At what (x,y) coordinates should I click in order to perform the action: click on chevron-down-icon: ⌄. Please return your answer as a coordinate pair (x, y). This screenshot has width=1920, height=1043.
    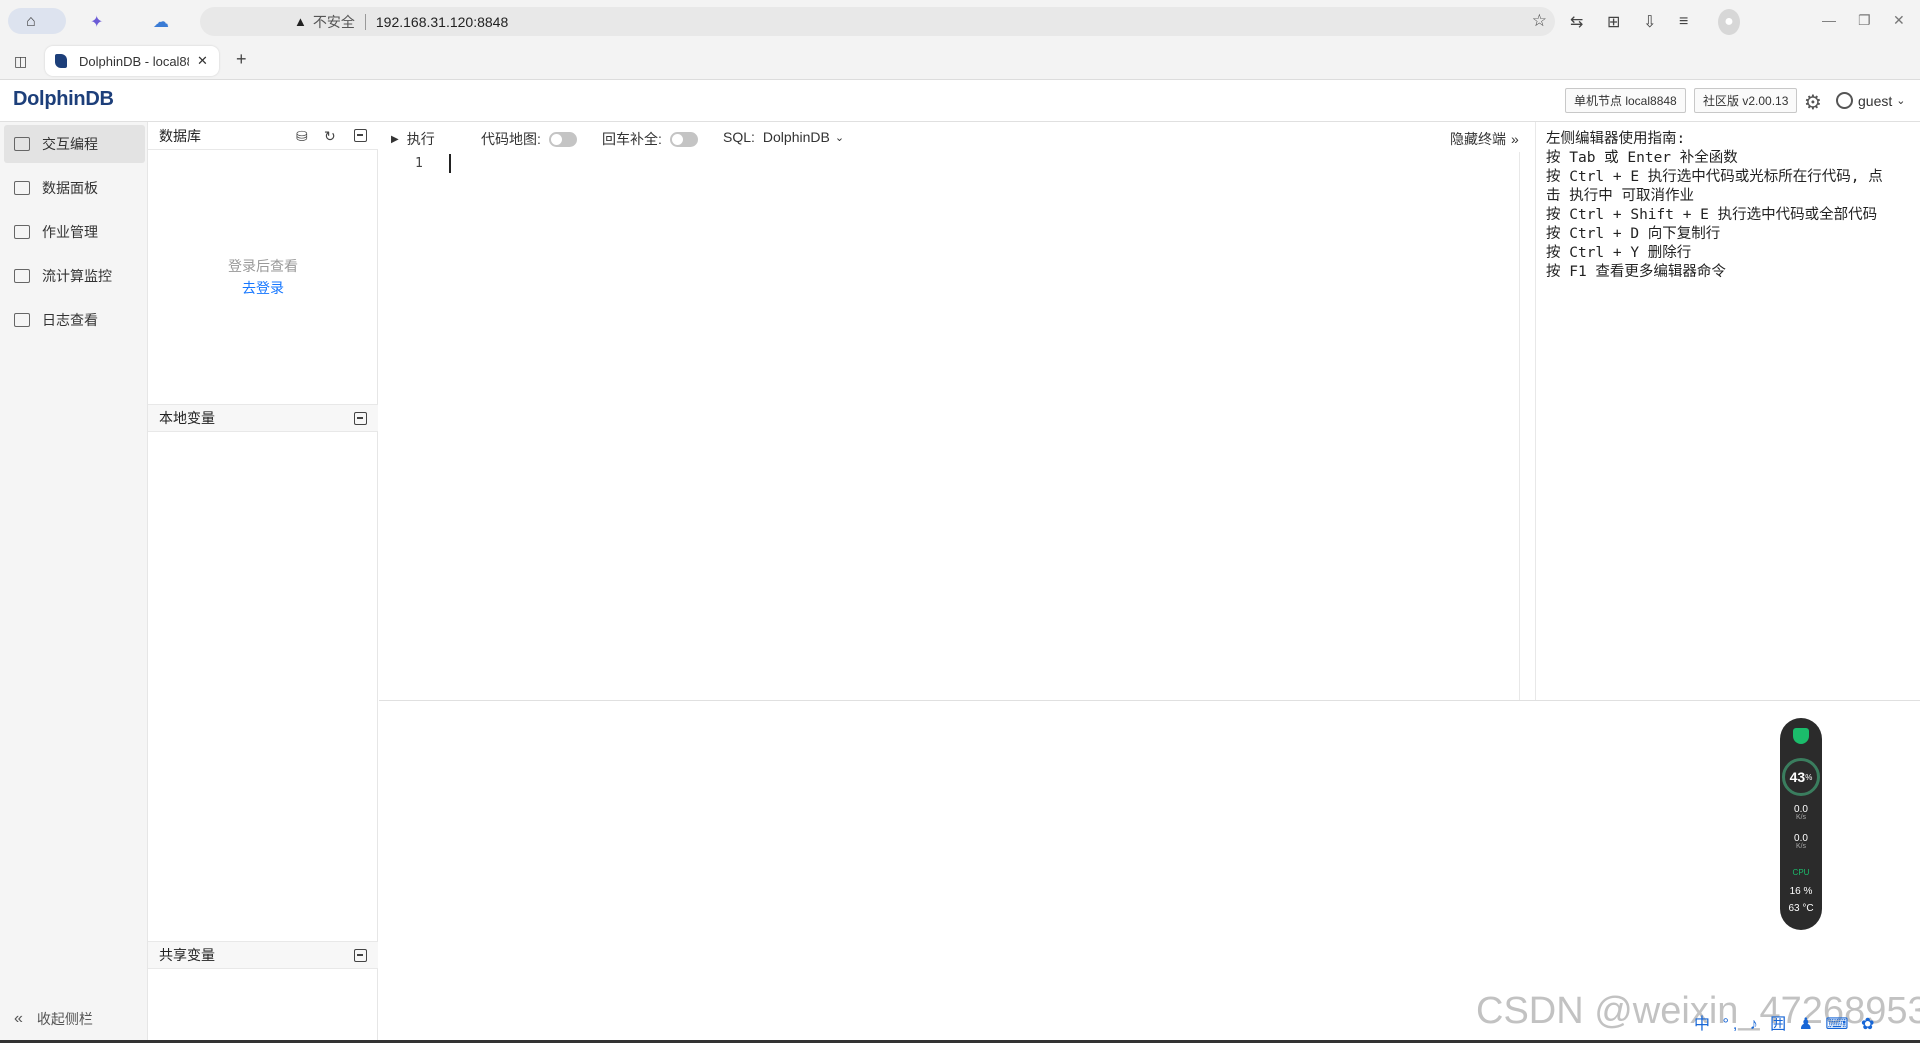
    Looking at the image, I should click on (839, 137).